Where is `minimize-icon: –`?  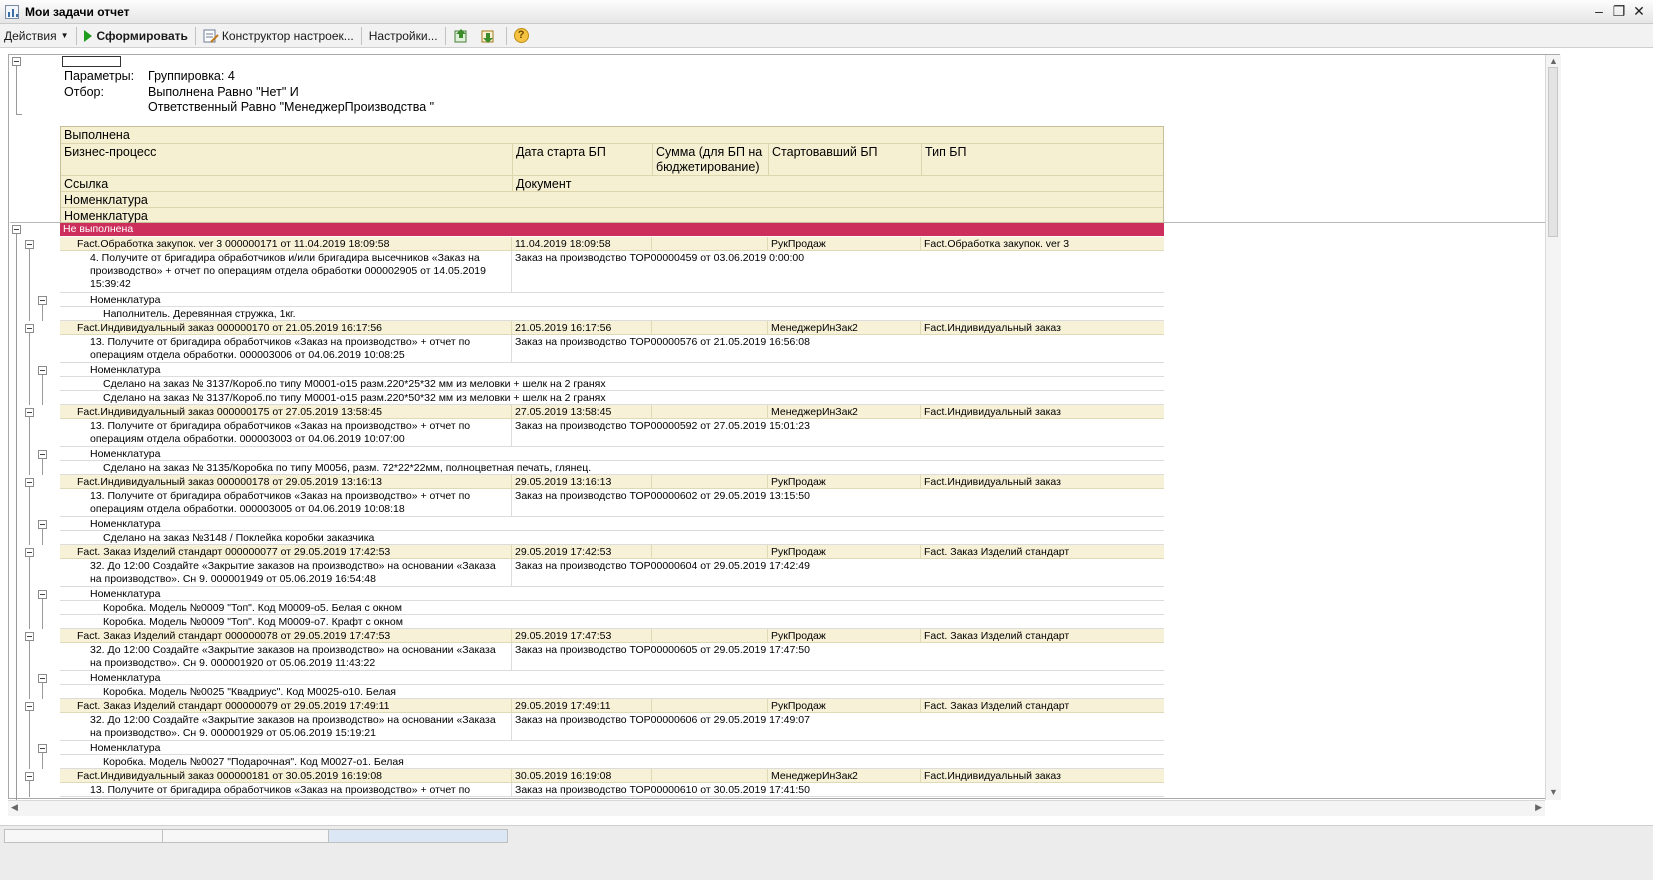
minimize-icon: – is located at coordinates (1599, 11).